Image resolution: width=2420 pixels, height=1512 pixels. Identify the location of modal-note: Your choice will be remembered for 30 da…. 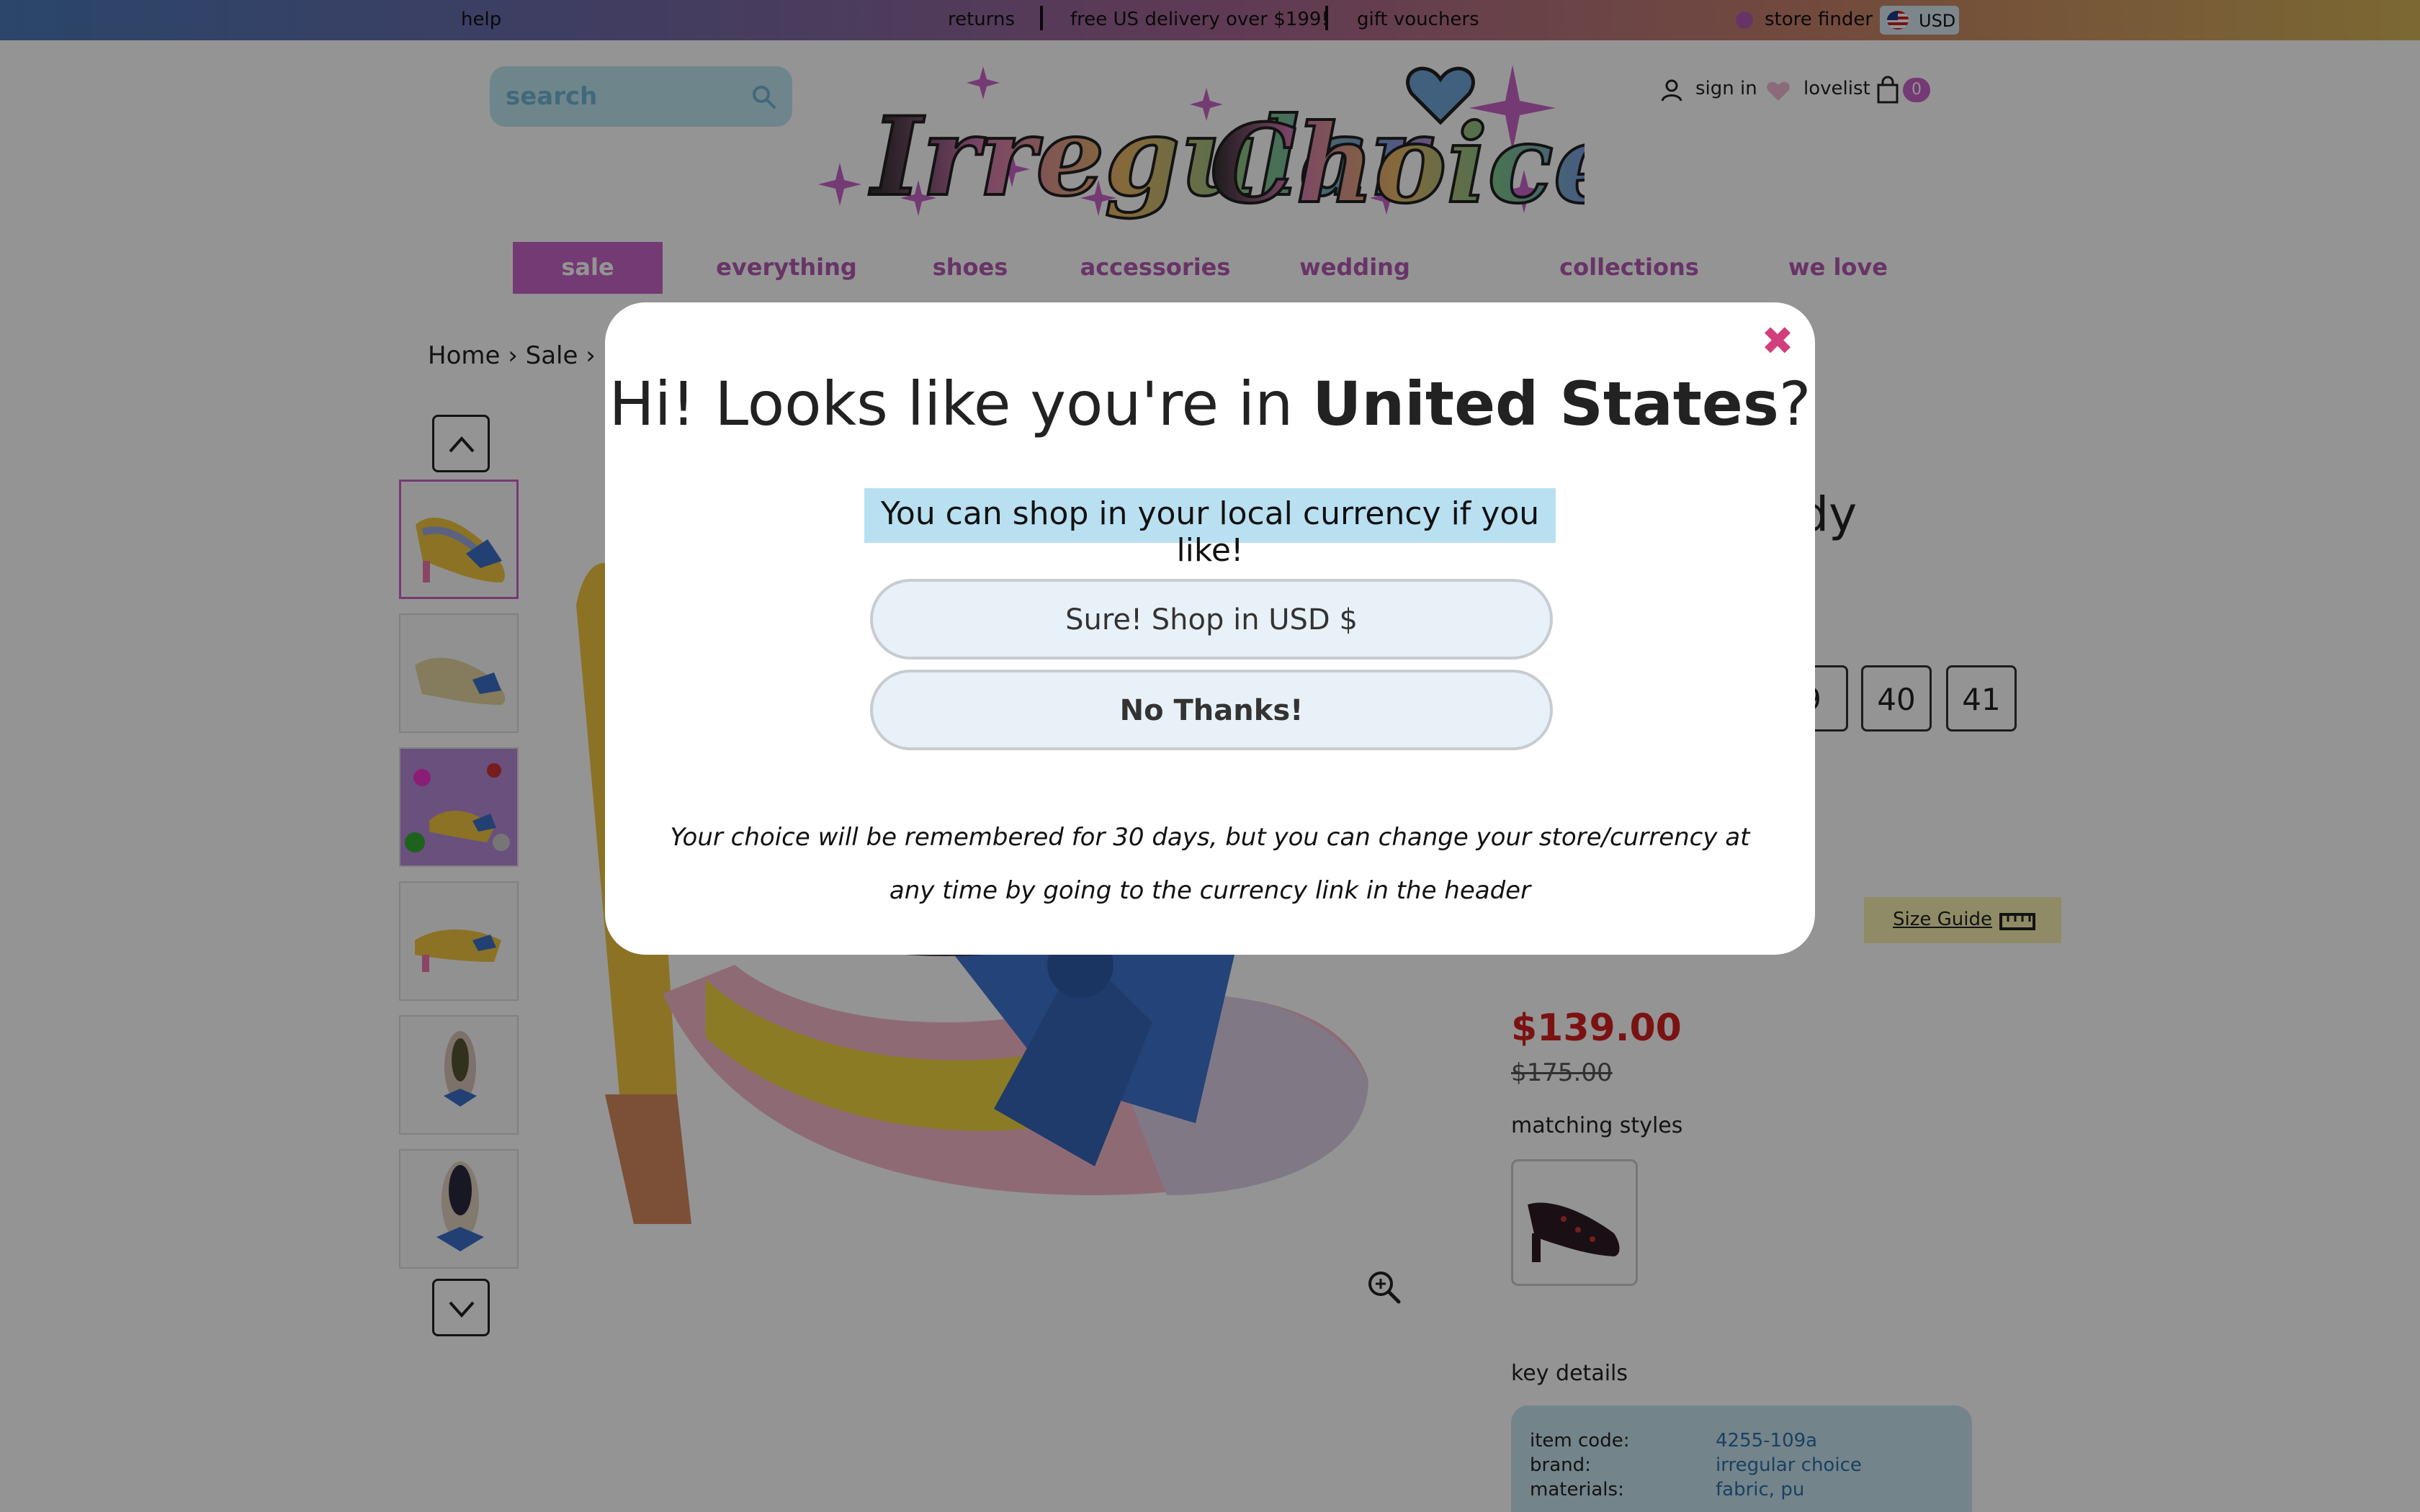
(1210, 864).